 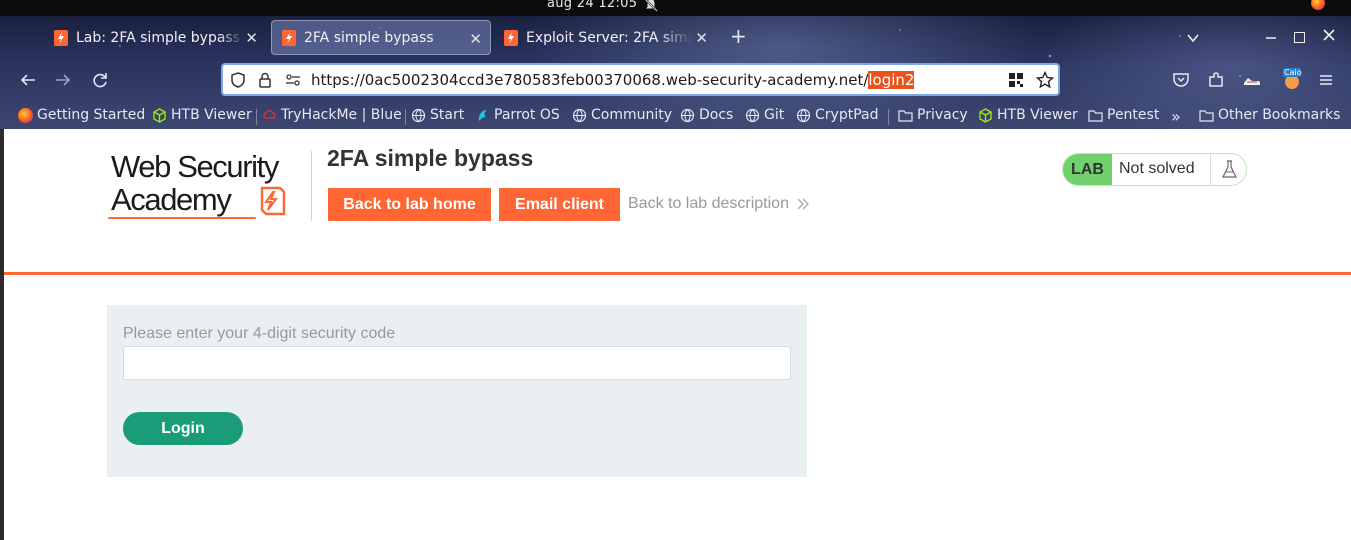 What do you see at coordinates (1252, 80) in the screenshot?
I see `sneaker-extension-icon` at bounding box center [1252, 80].